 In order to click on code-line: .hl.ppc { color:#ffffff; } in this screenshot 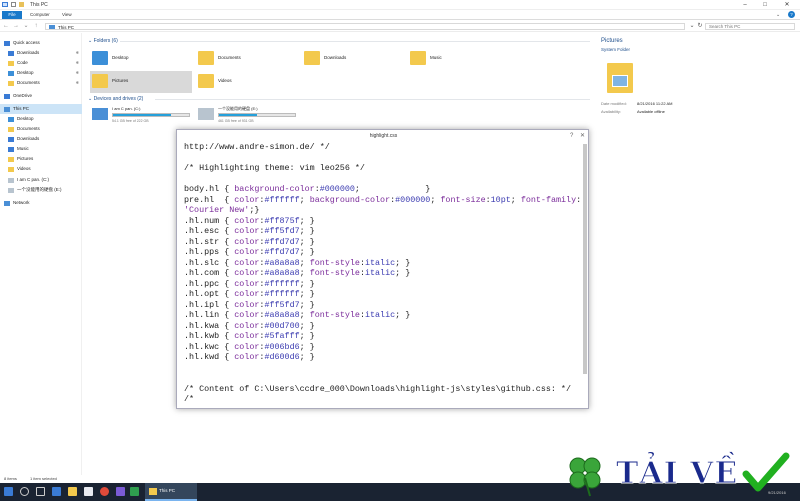, I will do `click(249, 283)`.